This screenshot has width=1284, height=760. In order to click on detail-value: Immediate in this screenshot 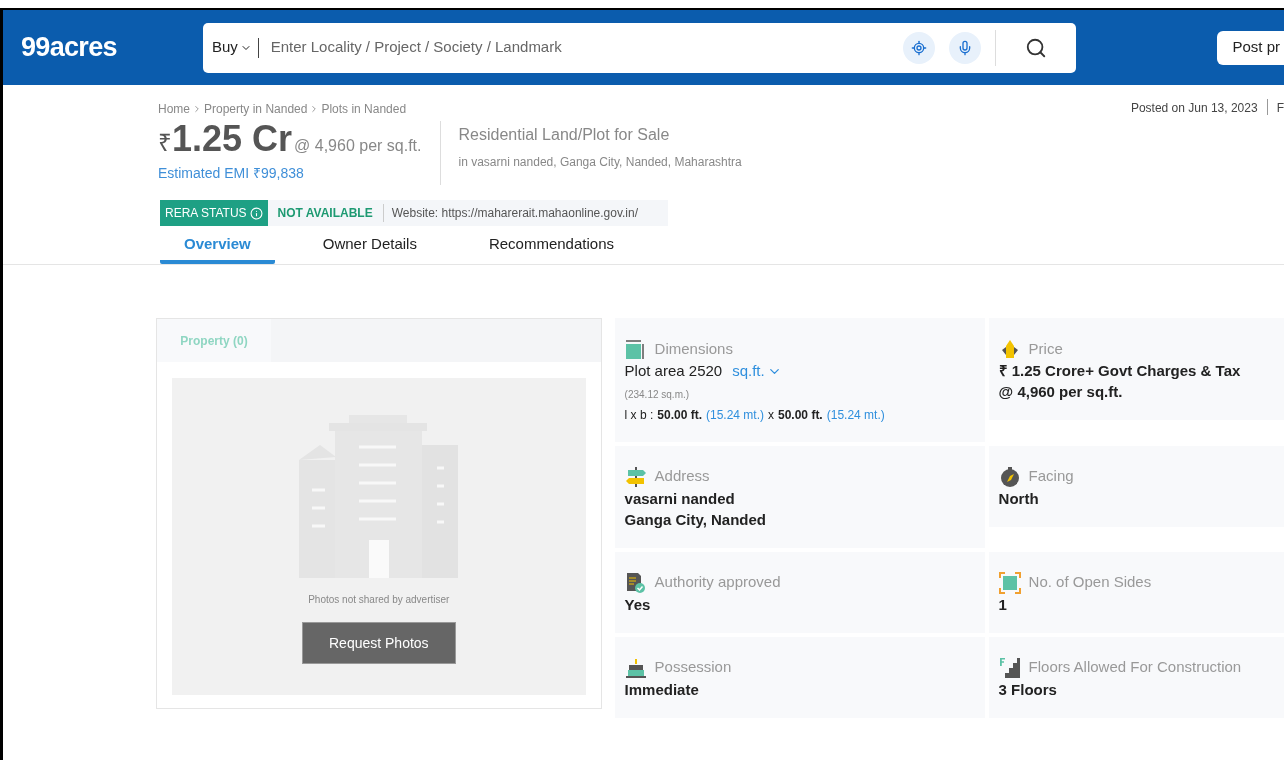, I will do `click(662, 689)`.